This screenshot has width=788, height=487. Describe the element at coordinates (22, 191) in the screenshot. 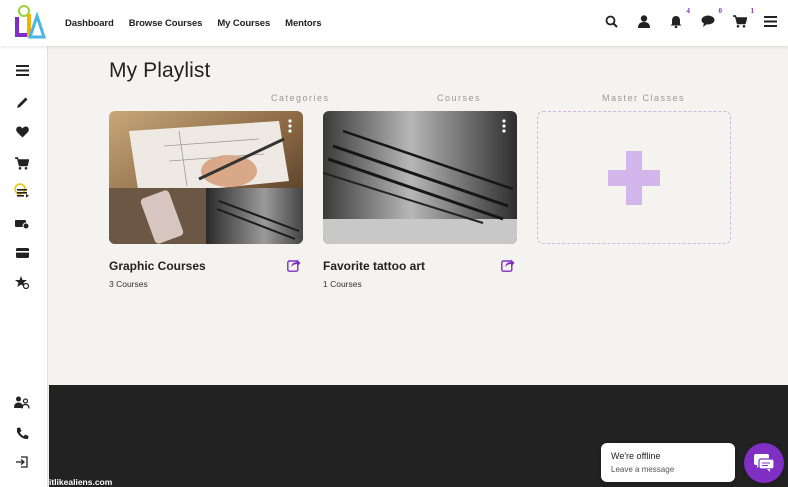

I see `playlist-icon` at that location.